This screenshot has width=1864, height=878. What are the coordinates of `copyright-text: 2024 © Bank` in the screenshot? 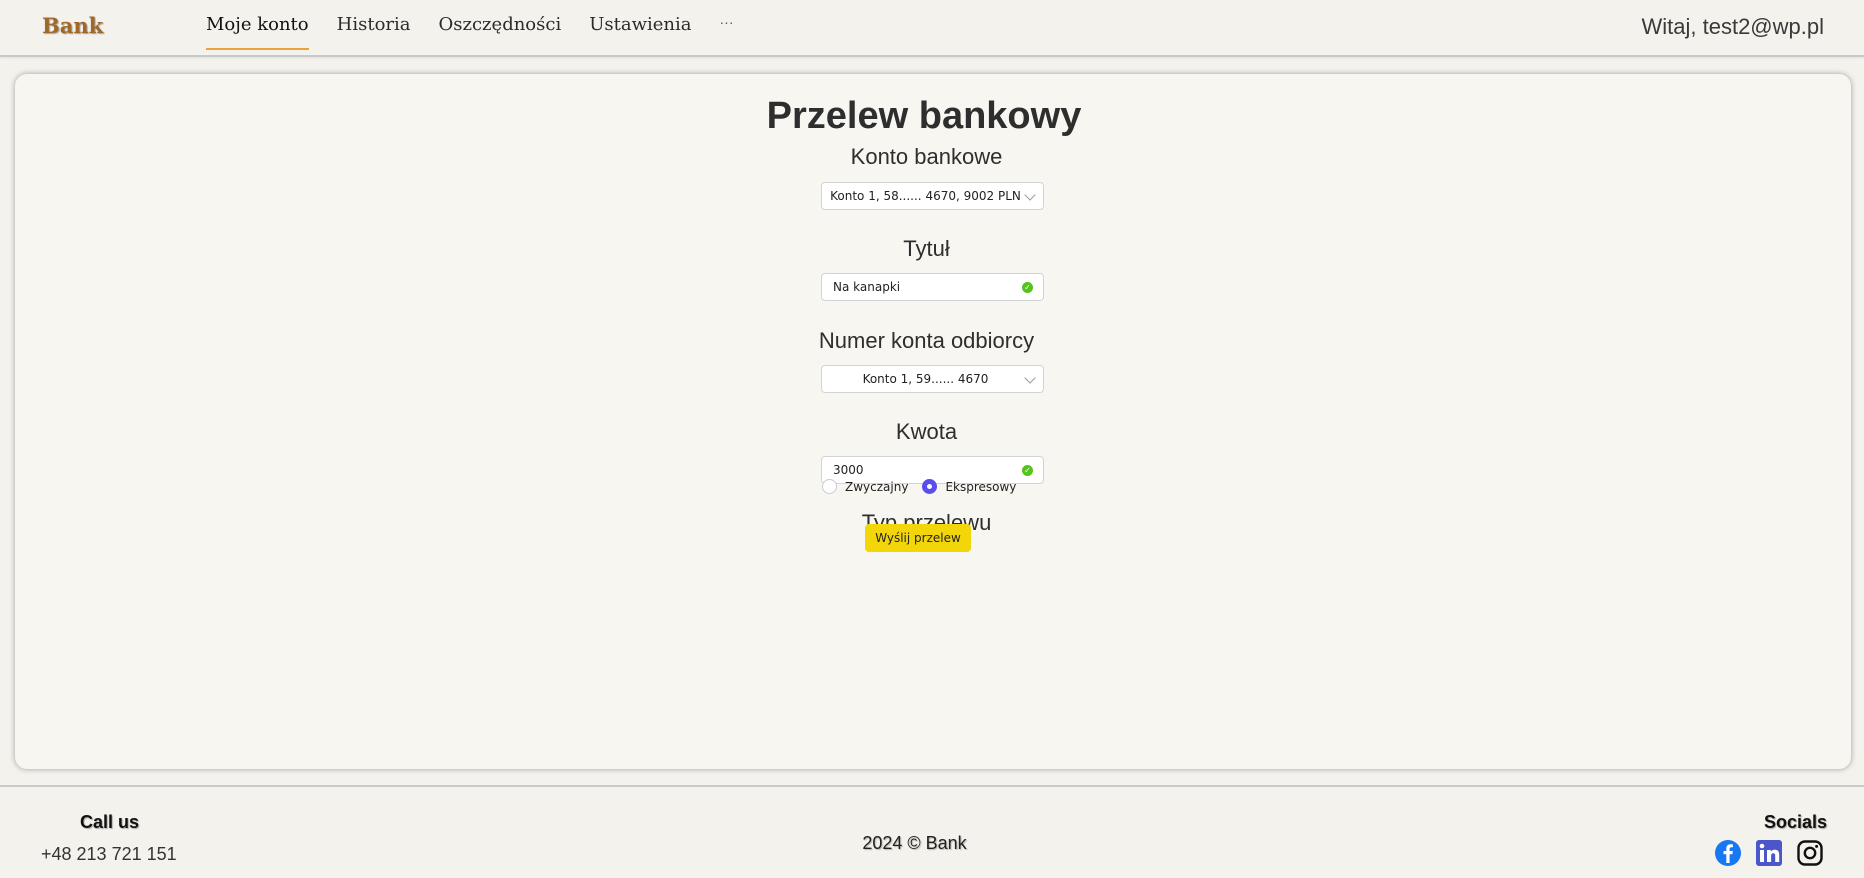 It's located at (914, 843).